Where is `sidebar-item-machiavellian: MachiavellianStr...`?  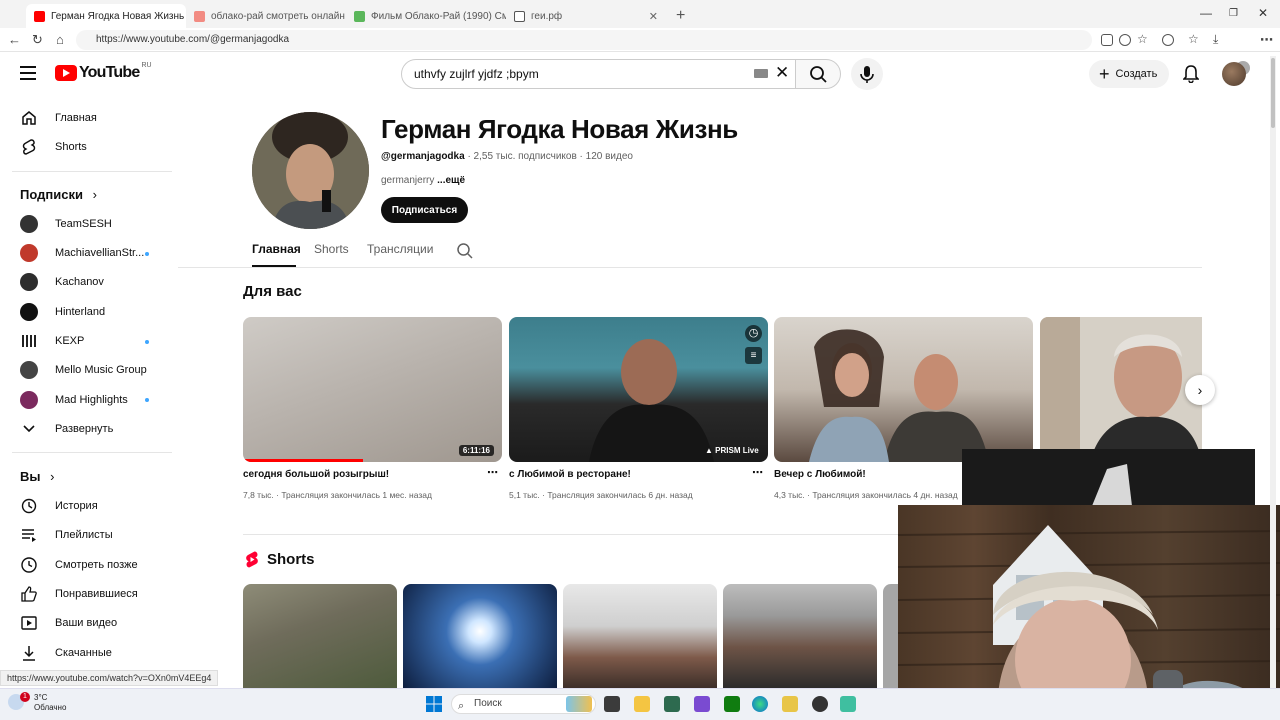 sidebar-item-machiavellian: MachiavellianStr... is located at coordinates (82, 253).